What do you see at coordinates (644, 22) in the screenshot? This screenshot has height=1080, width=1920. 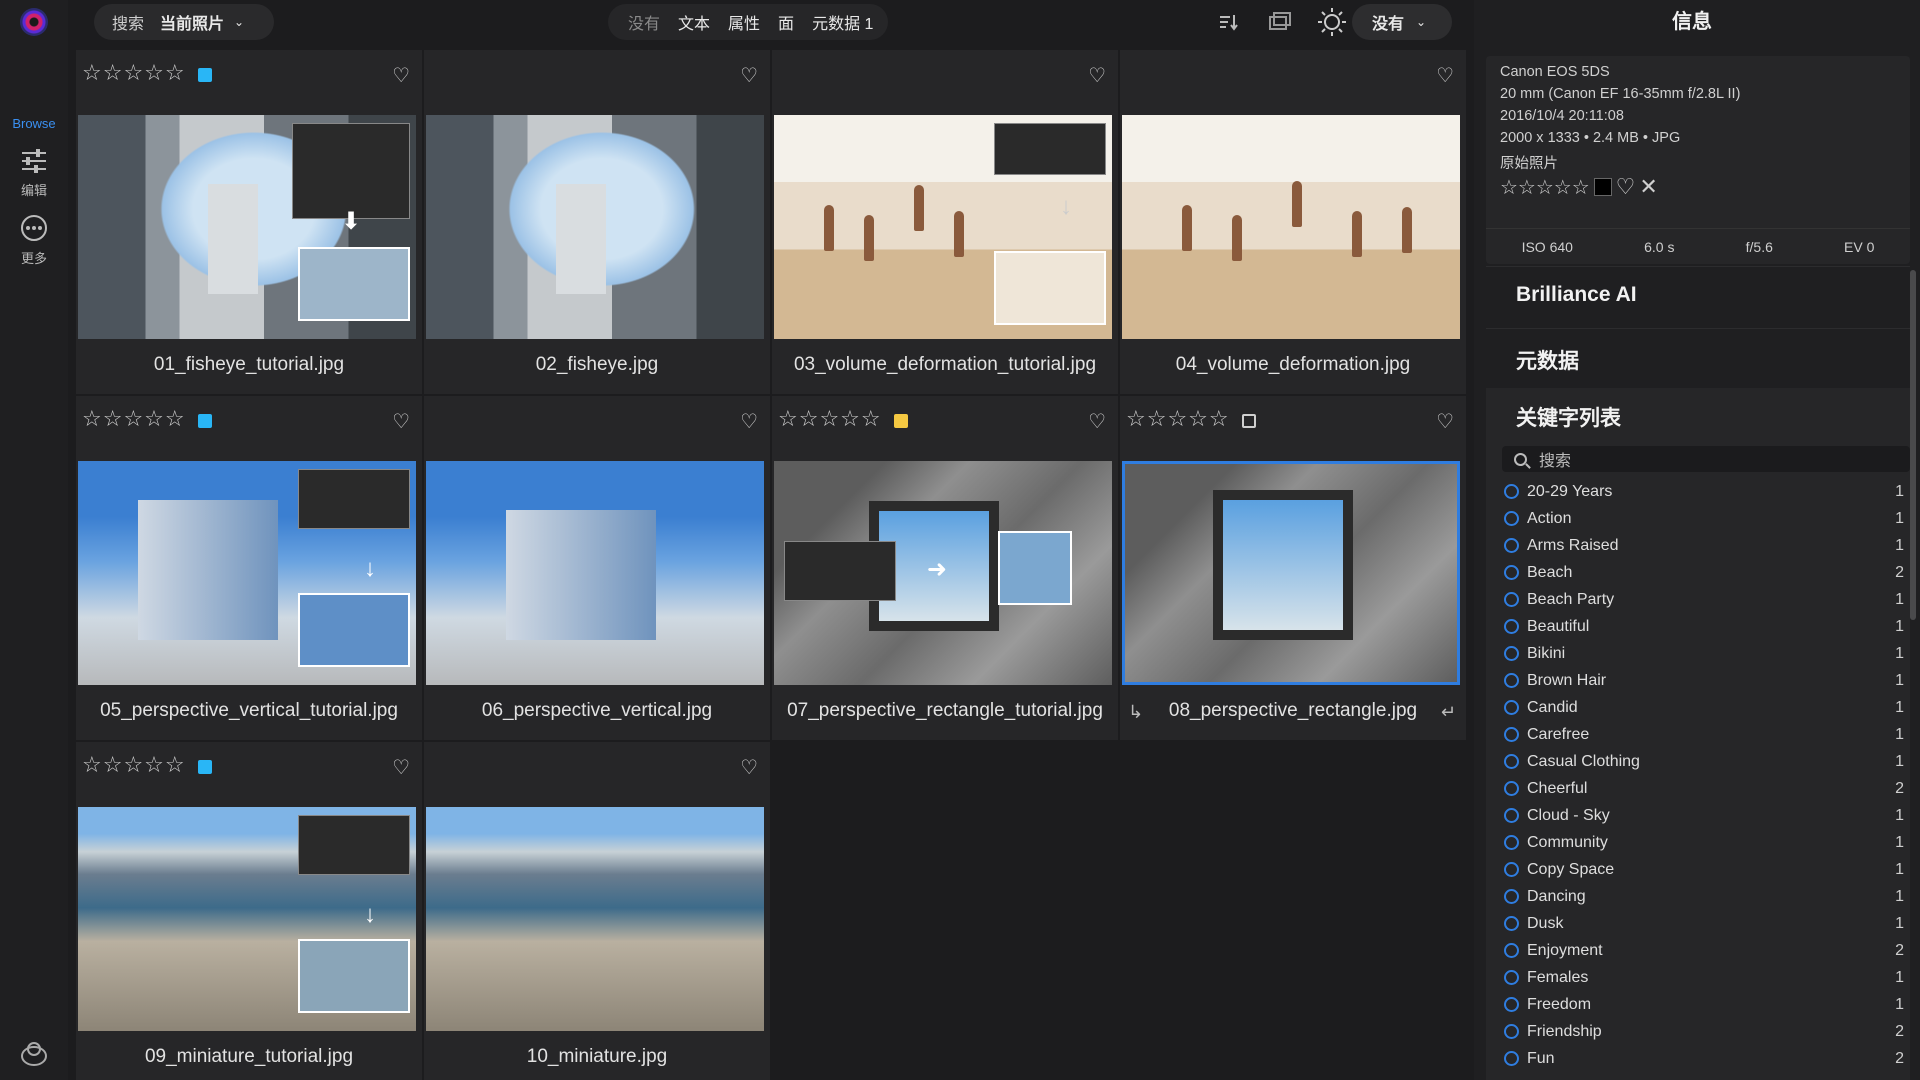 I see `filter-none: 没有` at bounding box center [644, 22].